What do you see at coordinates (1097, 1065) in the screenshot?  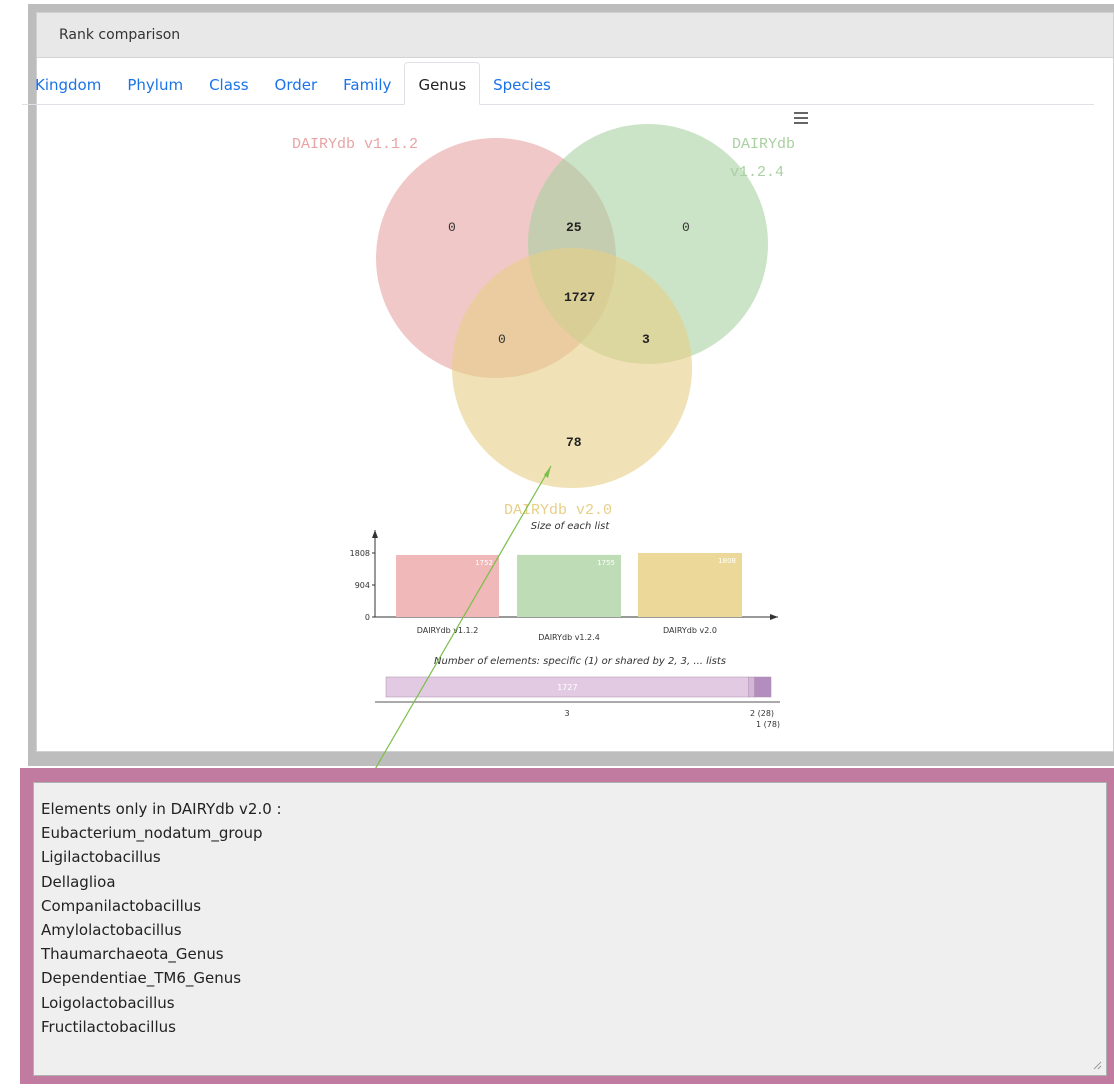 I see `resize-handle-icon` at bounding box center [1097, 1065].